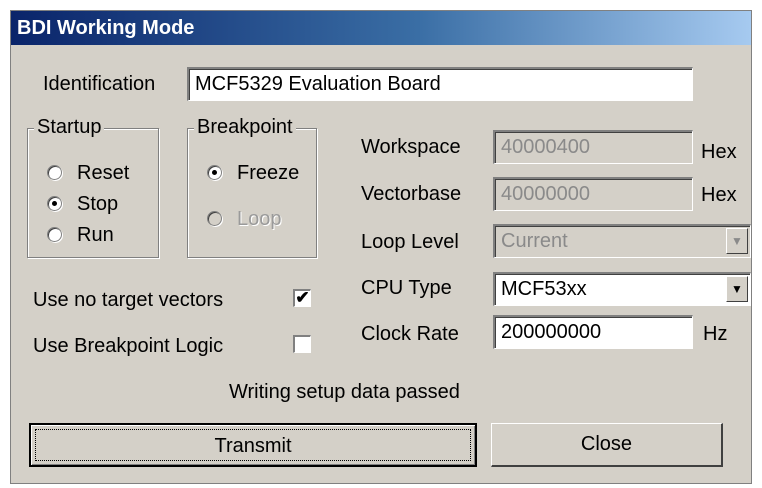  I want to click on breakpoint-freeze-radio, so click(214, 172).